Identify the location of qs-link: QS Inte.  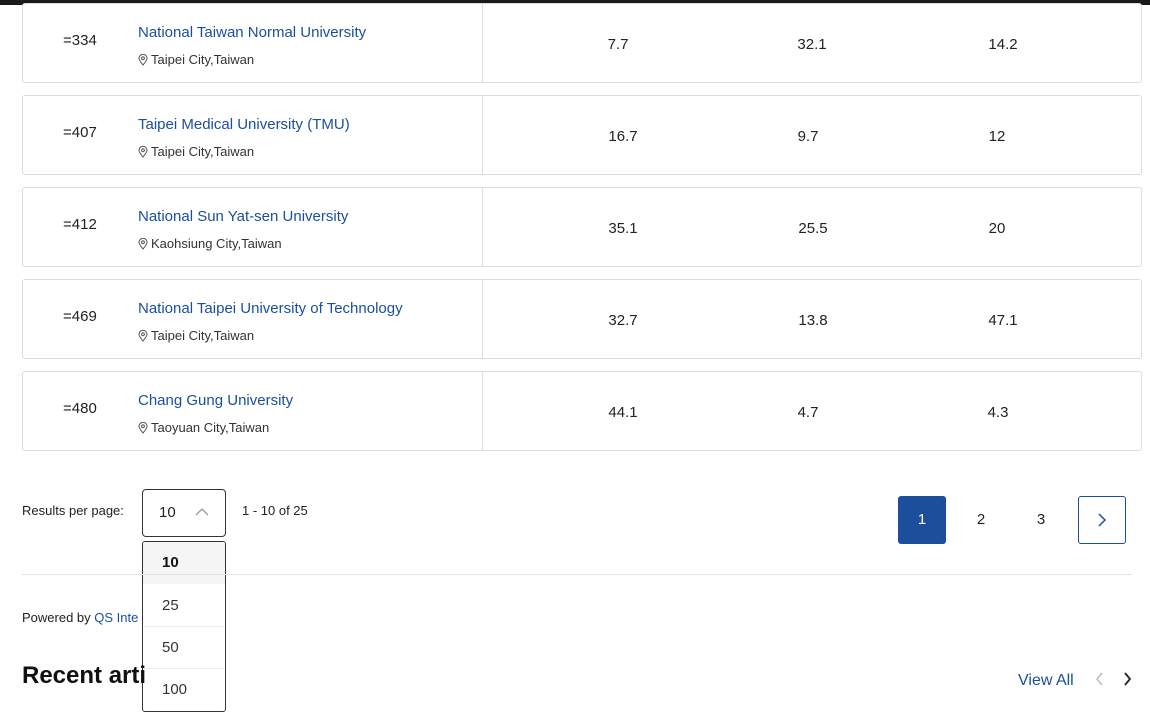
(116, 617).